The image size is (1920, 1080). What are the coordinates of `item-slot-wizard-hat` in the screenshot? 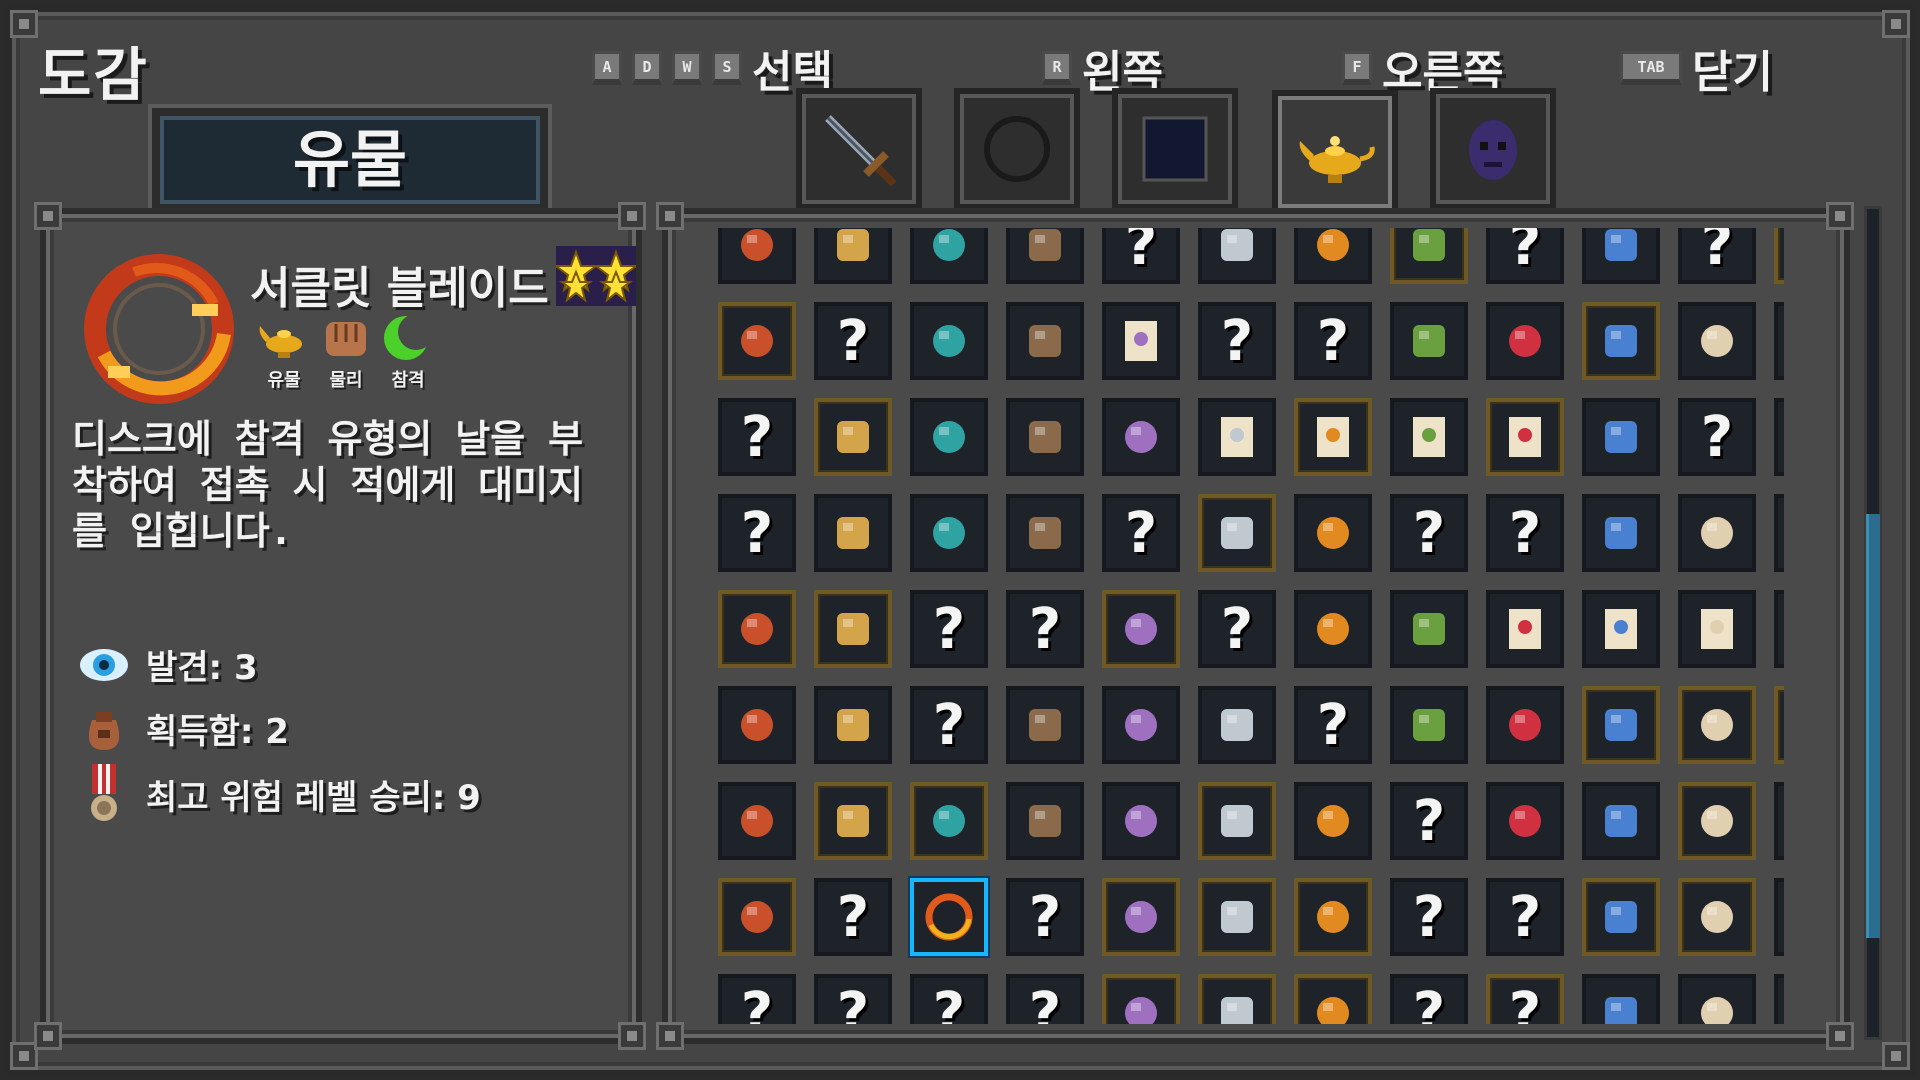 It's located at (1333, 629).